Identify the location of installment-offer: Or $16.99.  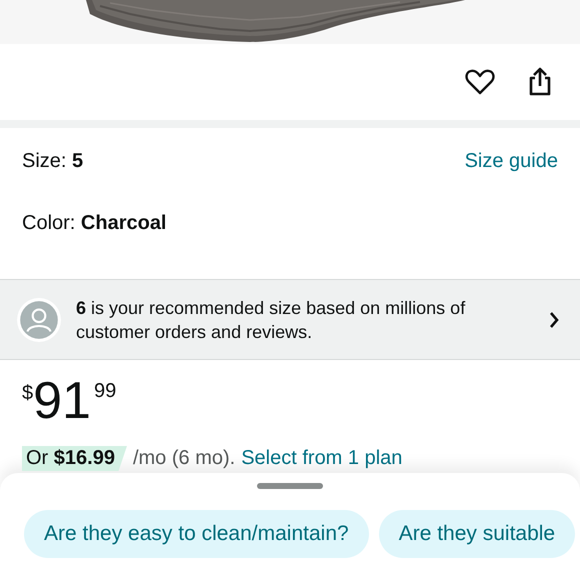
(74, 458).